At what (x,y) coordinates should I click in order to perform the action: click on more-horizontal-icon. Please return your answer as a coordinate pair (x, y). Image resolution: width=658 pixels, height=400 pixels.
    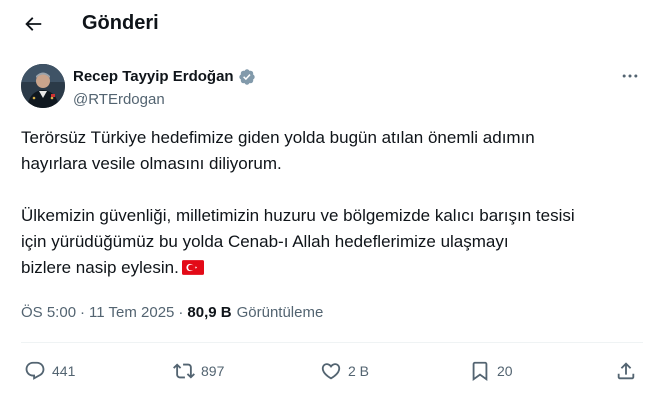
    Looking at the image, I should click on (630, 76).